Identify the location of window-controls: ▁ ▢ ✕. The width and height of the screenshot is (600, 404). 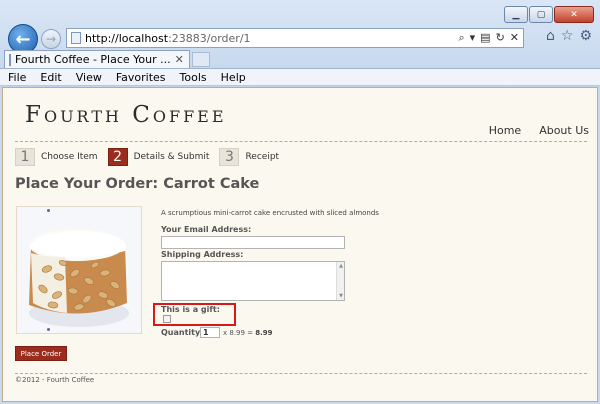
(549, 14).